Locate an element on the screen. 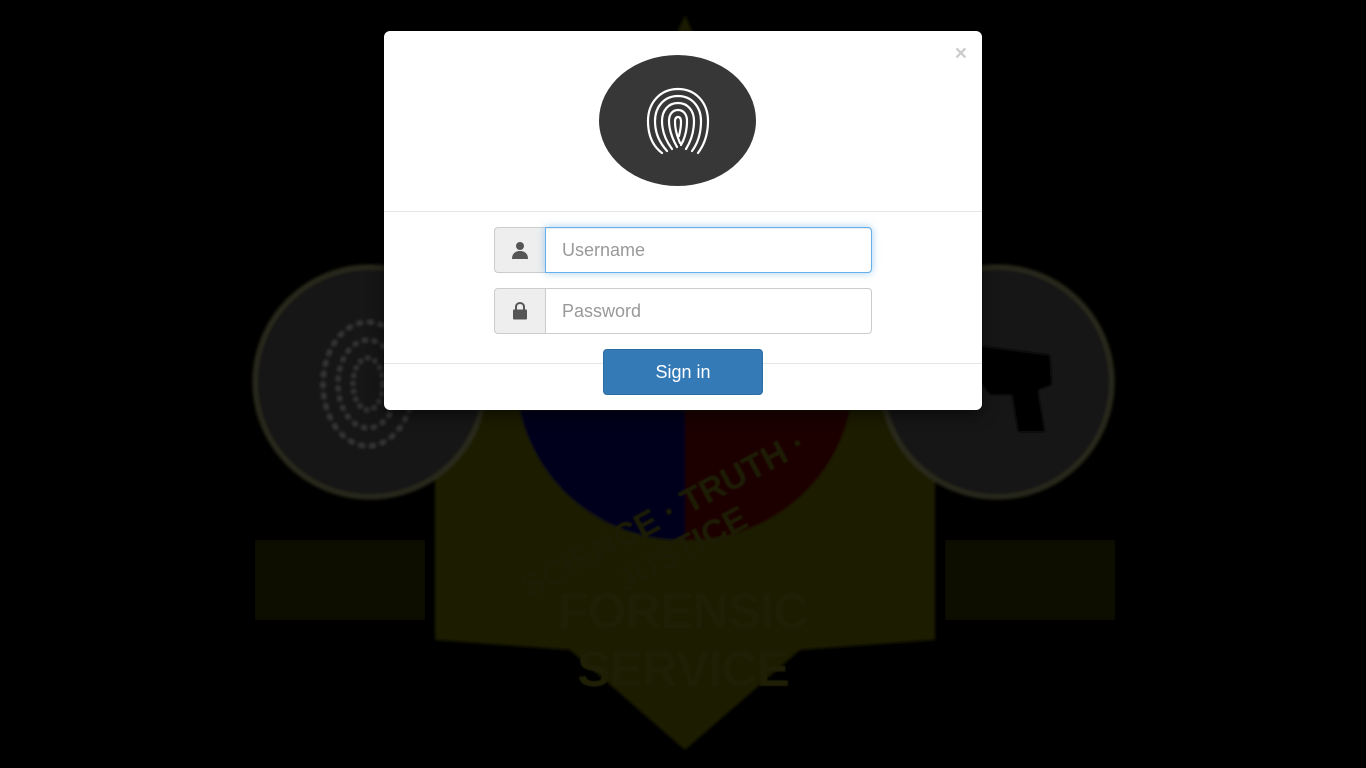 This screenshot has width=1366, height=768. background-banner-text: FORENSIC SERVICE is located at coordinates (683, 640).